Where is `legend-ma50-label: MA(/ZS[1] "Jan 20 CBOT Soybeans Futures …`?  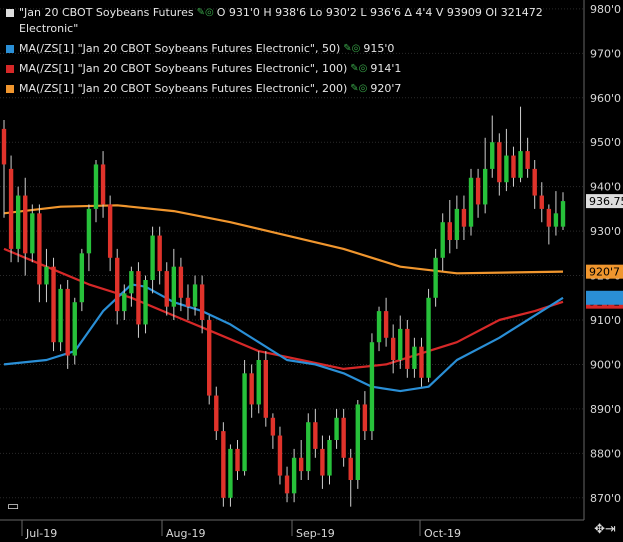 legend-ma50-label: MA(/ZS[1] "Jan 20 CBOT Soybeans Futures … is located at coordinates (180, 48).